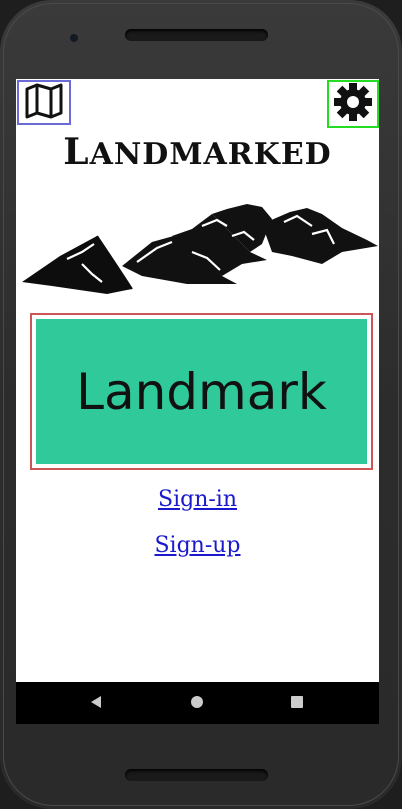 The width and height of the screenshot is (402, 809). I want to click on gear-icon, so click(353, 104).